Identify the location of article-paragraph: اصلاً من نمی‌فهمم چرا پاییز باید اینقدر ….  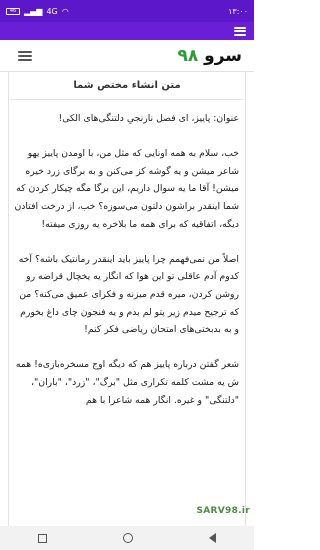
(128, 294).